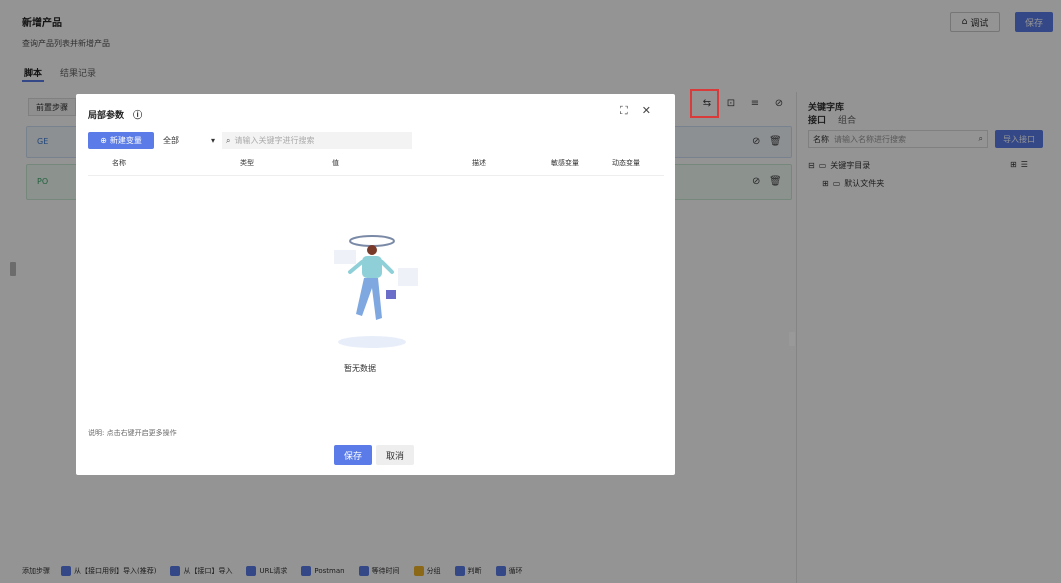 Image resolution: width=1061 pixels, height=583 pixels. What do you see at coordinates (137, 116) in the screenshot?
I see `help-icon: ⓘ` at bounding box center [137, 116].